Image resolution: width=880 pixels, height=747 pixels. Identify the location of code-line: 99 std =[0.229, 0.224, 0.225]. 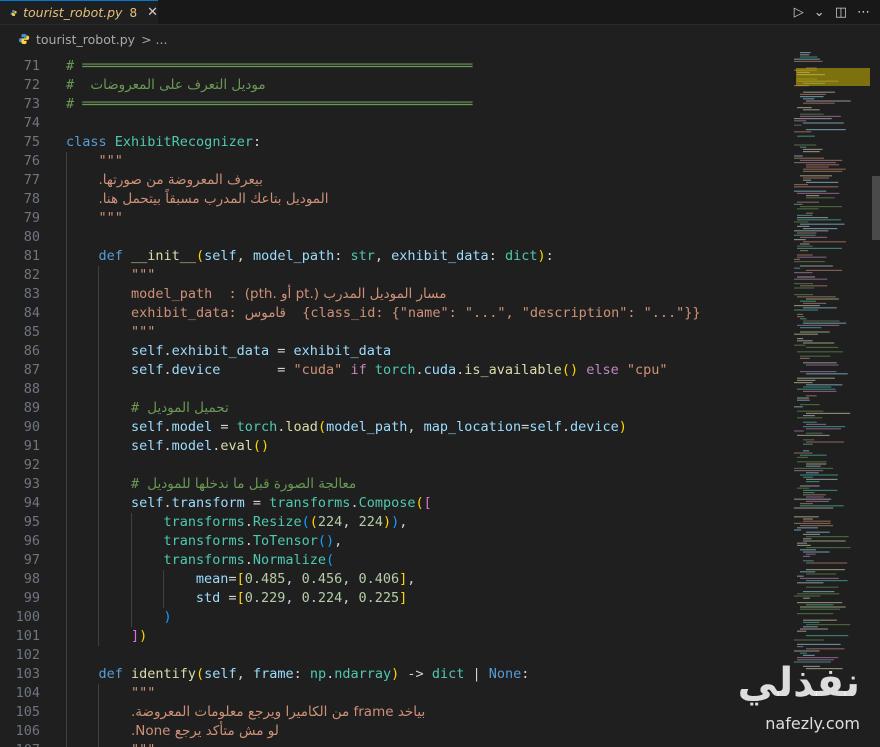
(395, 598).